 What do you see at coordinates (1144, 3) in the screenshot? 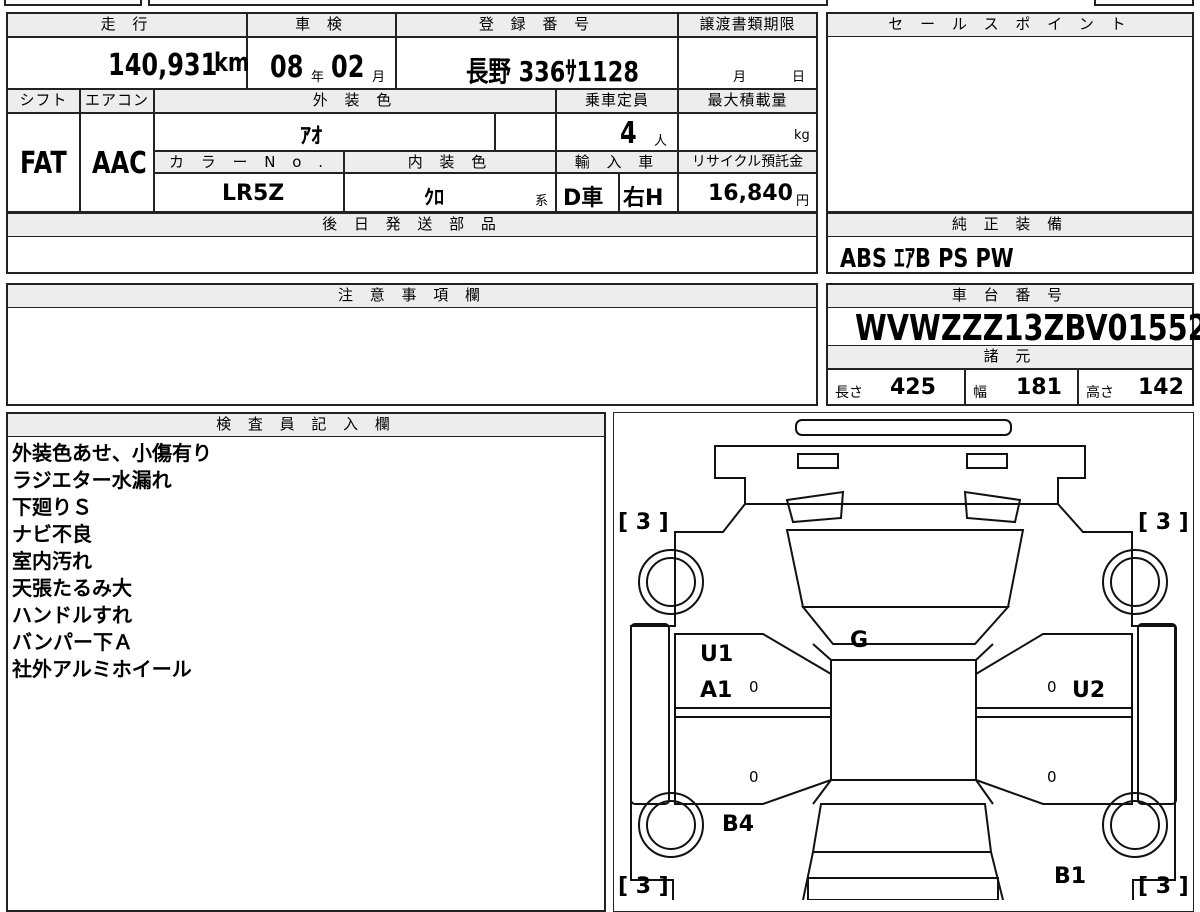
I see `top-strip-right` at bounding box center [1144, 3].